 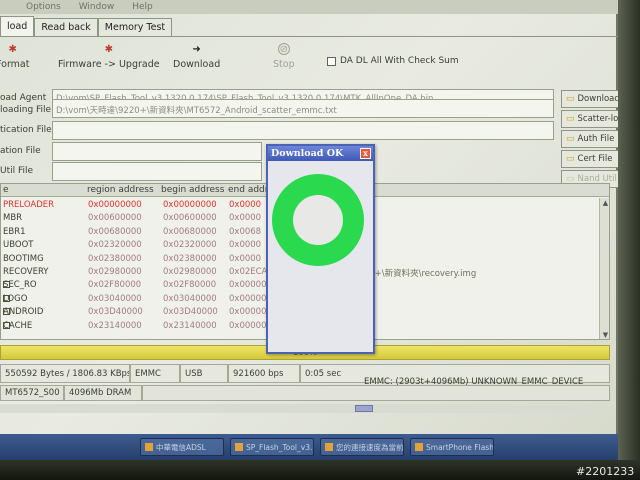 What do you see at coordinates (605, 203) in the screenshot?
I see `scroll-up-icon: ▲` at bounding box center [605, 203].